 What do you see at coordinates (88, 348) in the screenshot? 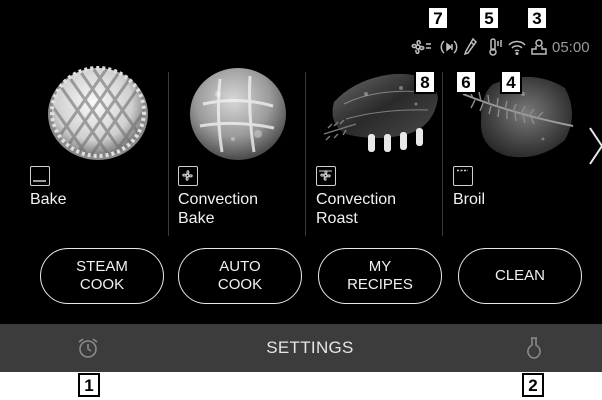
I see `timer-alarm-icon` at bounding box center [88, 348].